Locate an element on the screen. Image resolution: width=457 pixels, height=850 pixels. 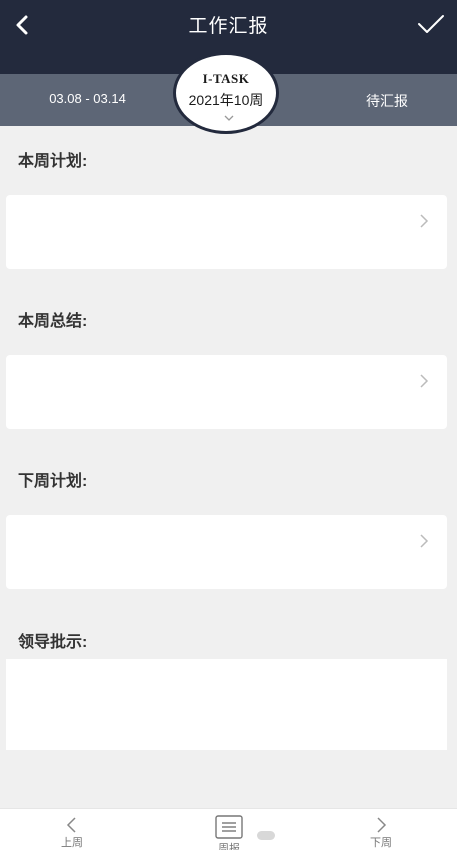
page-title: 工作汇报 is located at coordinates (228, 26).